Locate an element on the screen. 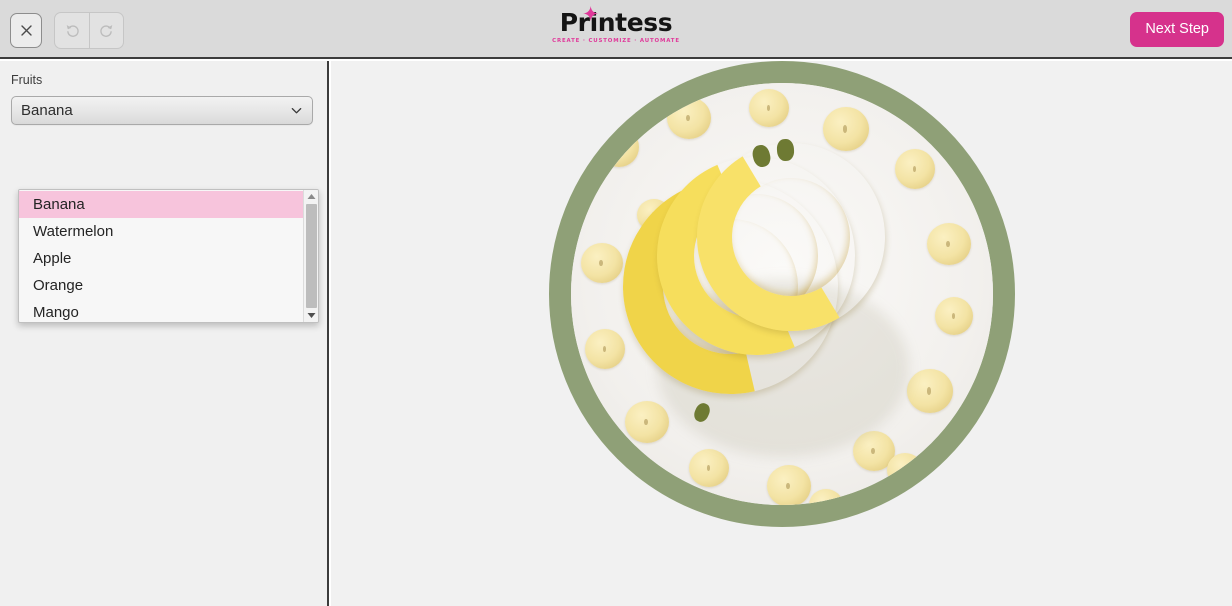 Image resolution: width=1232 pixels, height=606 pixels. fruits-dropdown-list: Banana Watermelon Apple Orange Mango is located at coordinates (168, 256).